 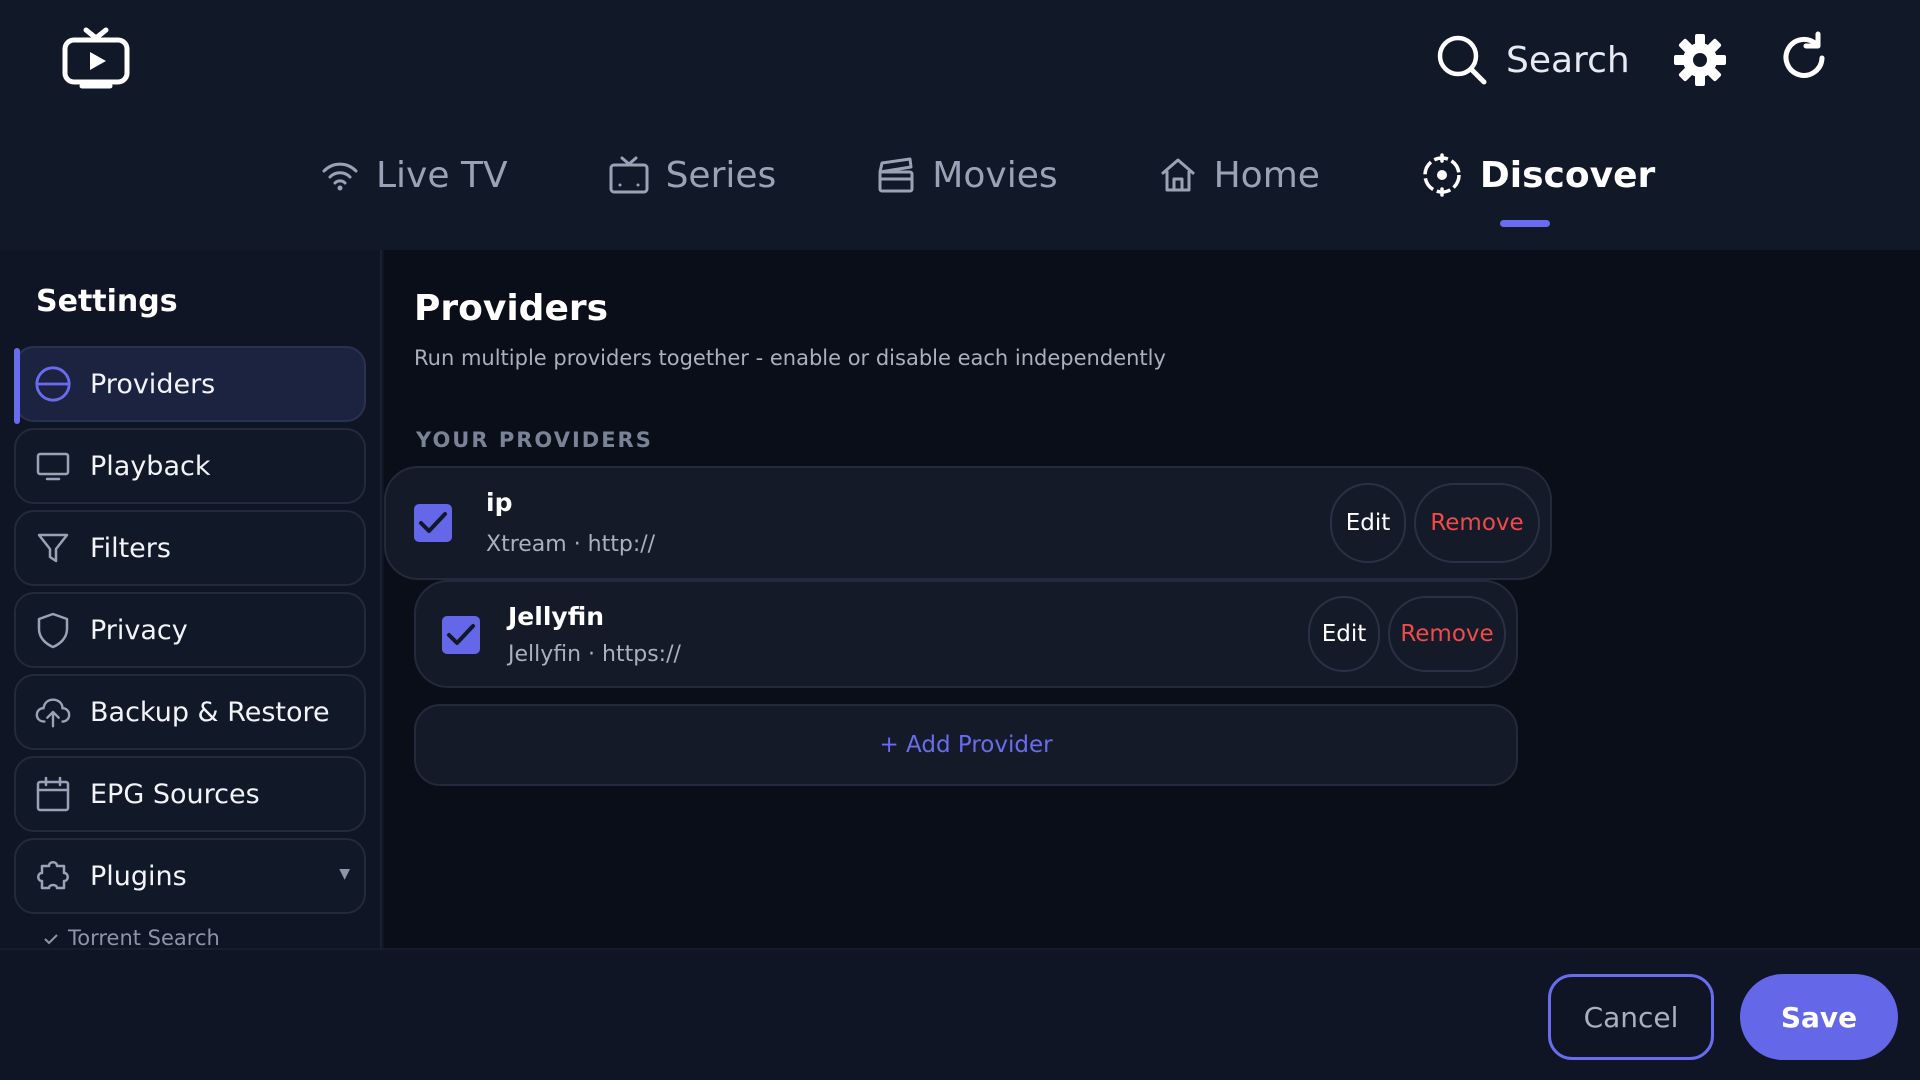 I want to click on cancel-button: Cancel, so click(x=1631, y=1017).